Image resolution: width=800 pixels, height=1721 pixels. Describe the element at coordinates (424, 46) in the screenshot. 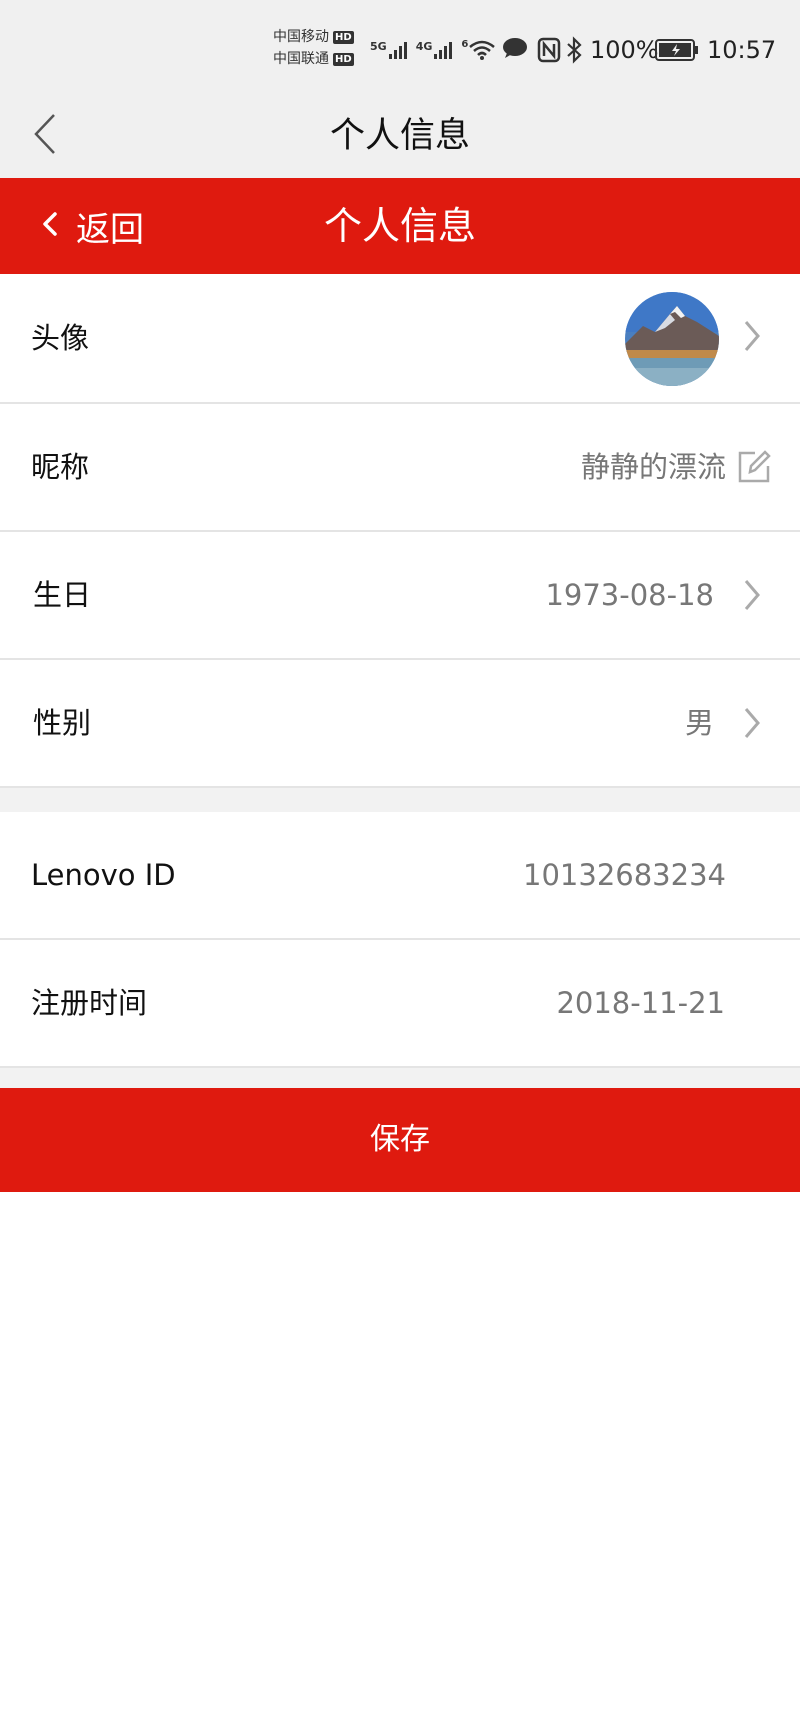

I see `network-type-label: 4G` at that location.